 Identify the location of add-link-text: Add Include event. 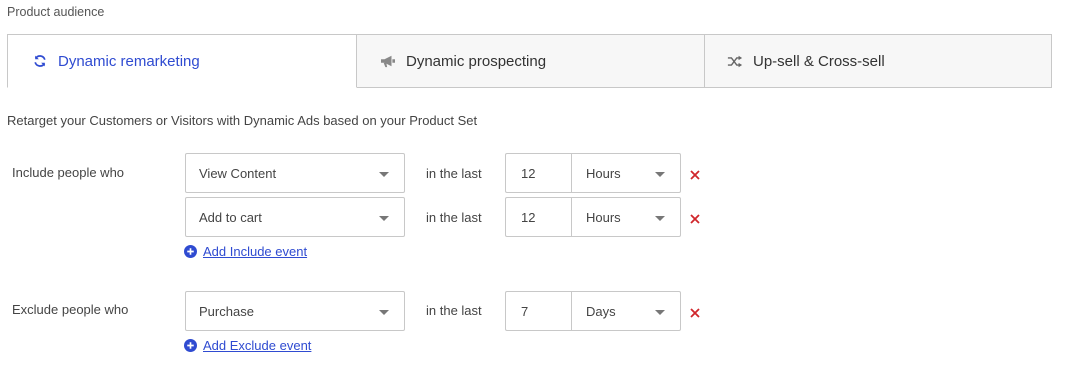
(255, 251).